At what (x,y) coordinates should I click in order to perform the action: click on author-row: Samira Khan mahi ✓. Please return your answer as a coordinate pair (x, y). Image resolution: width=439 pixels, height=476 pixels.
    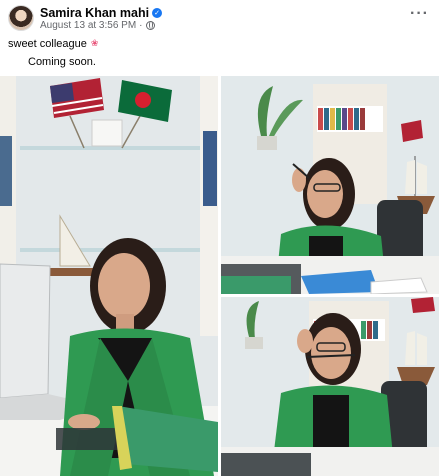
    Looking at the image, I should click on (101, 13).